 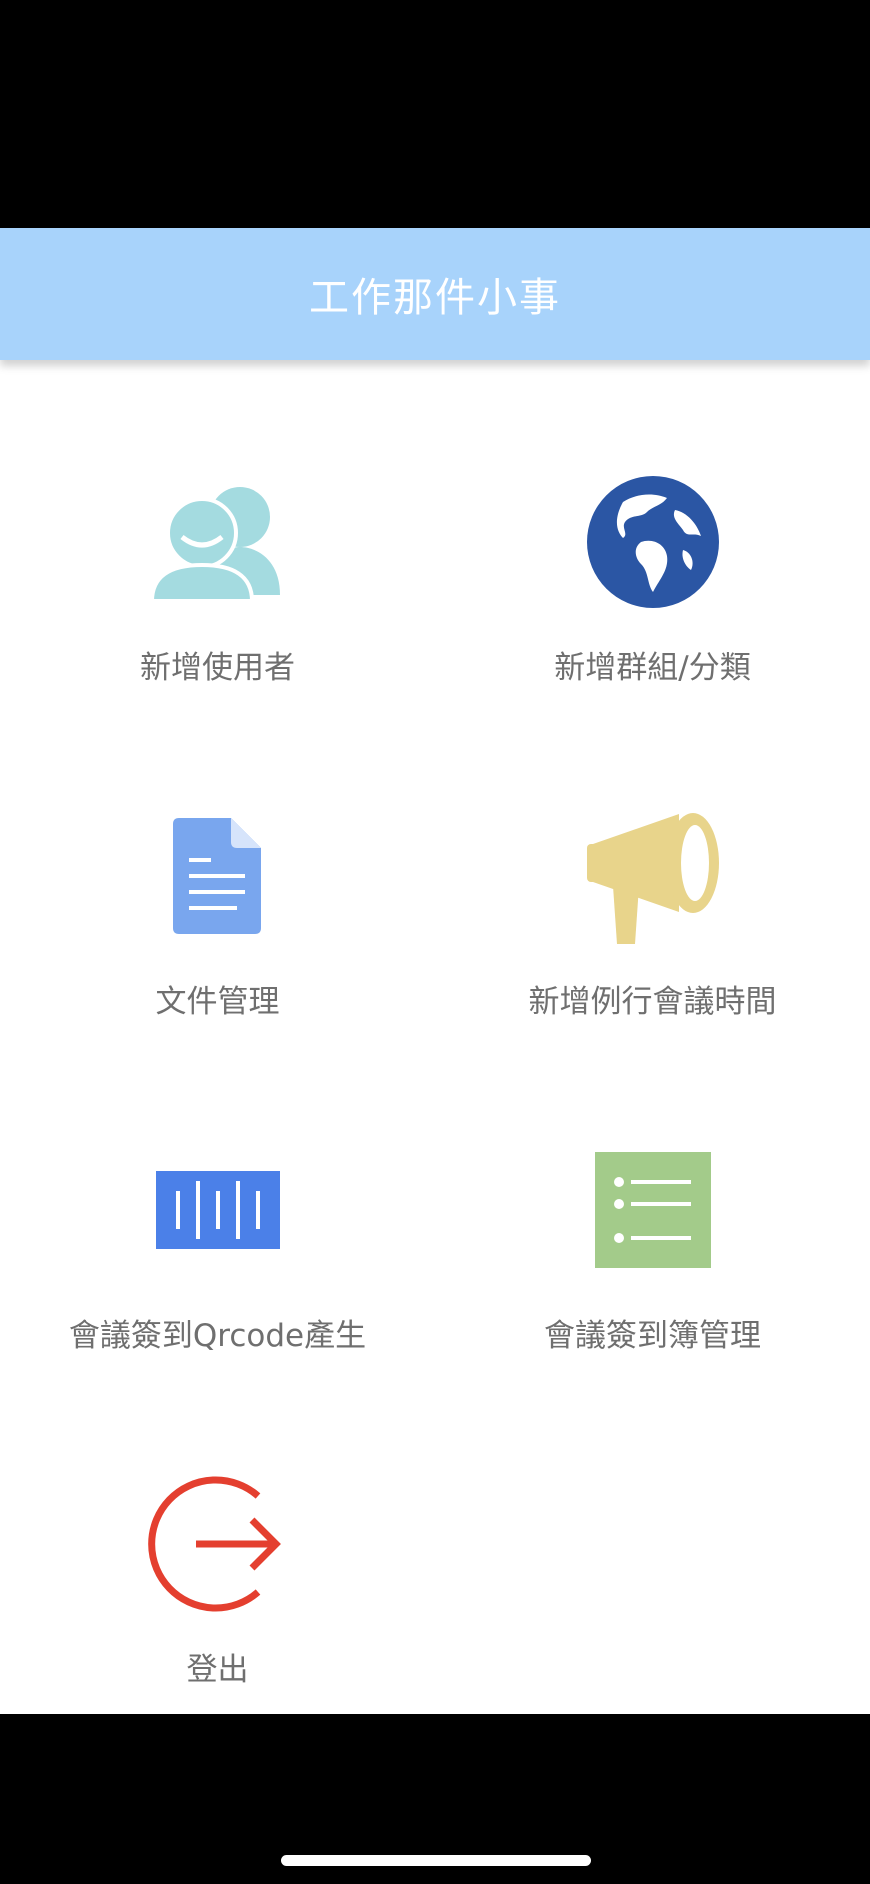 What do you see at coordinates (652, 668) in the screenshot?
I see `menu-add-group-label: 新增群組/分類` at bounding box center [652, 668].